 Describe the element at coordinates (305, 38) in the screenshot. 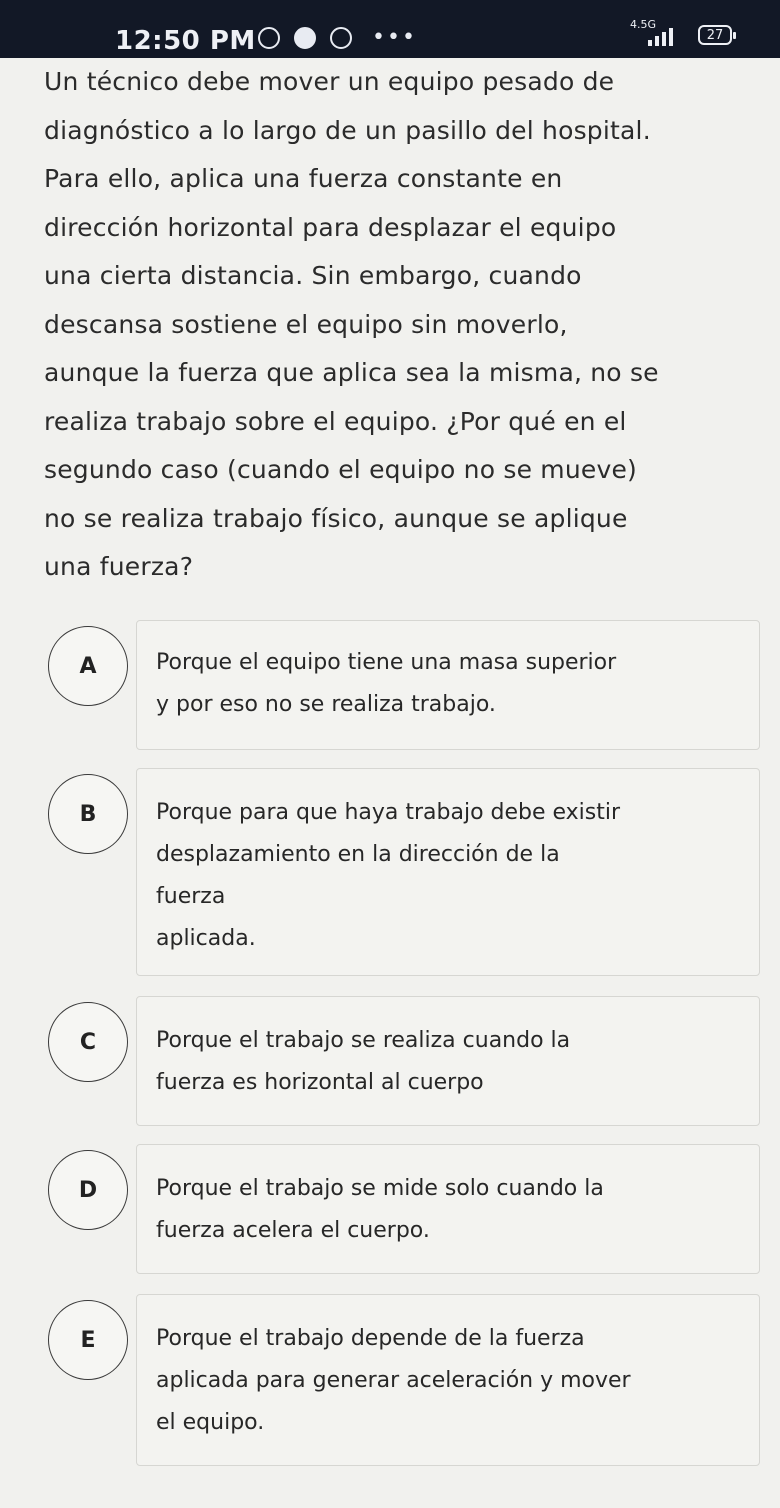

I see `messenger-icon` at that location.